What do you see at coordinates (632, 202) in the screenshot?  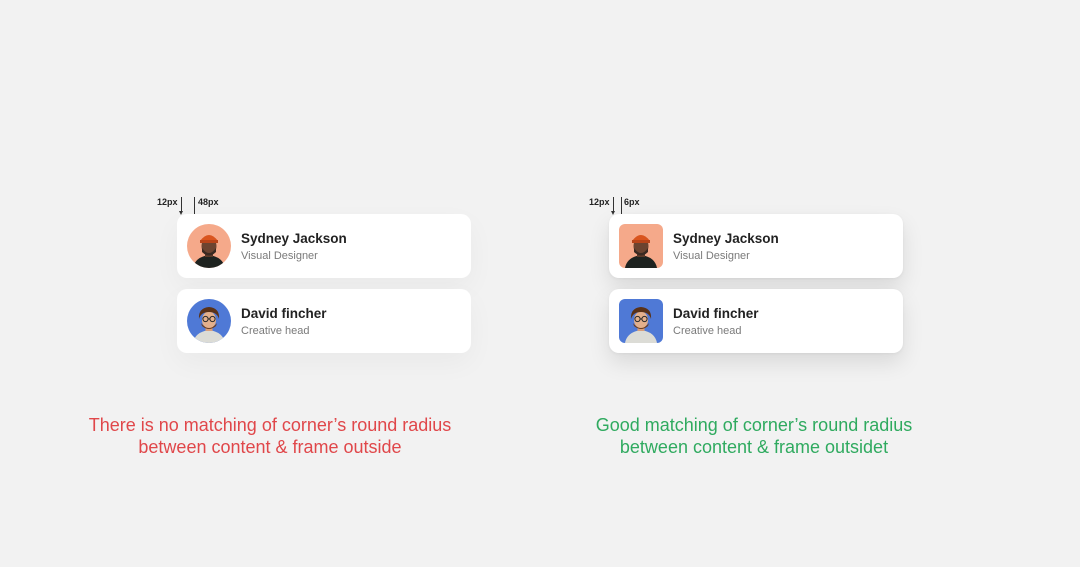 I see `radius-dimension-label: 6px` at bounding box center [632, 202].